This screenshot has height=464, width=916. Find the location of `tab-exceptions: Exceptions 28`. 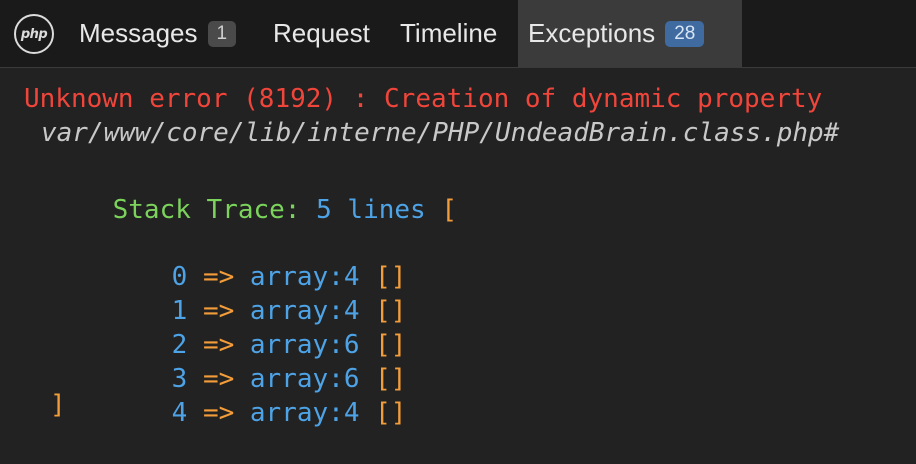

tab-exceptions: Exceptions 28 is located at coordinates (630, 33).